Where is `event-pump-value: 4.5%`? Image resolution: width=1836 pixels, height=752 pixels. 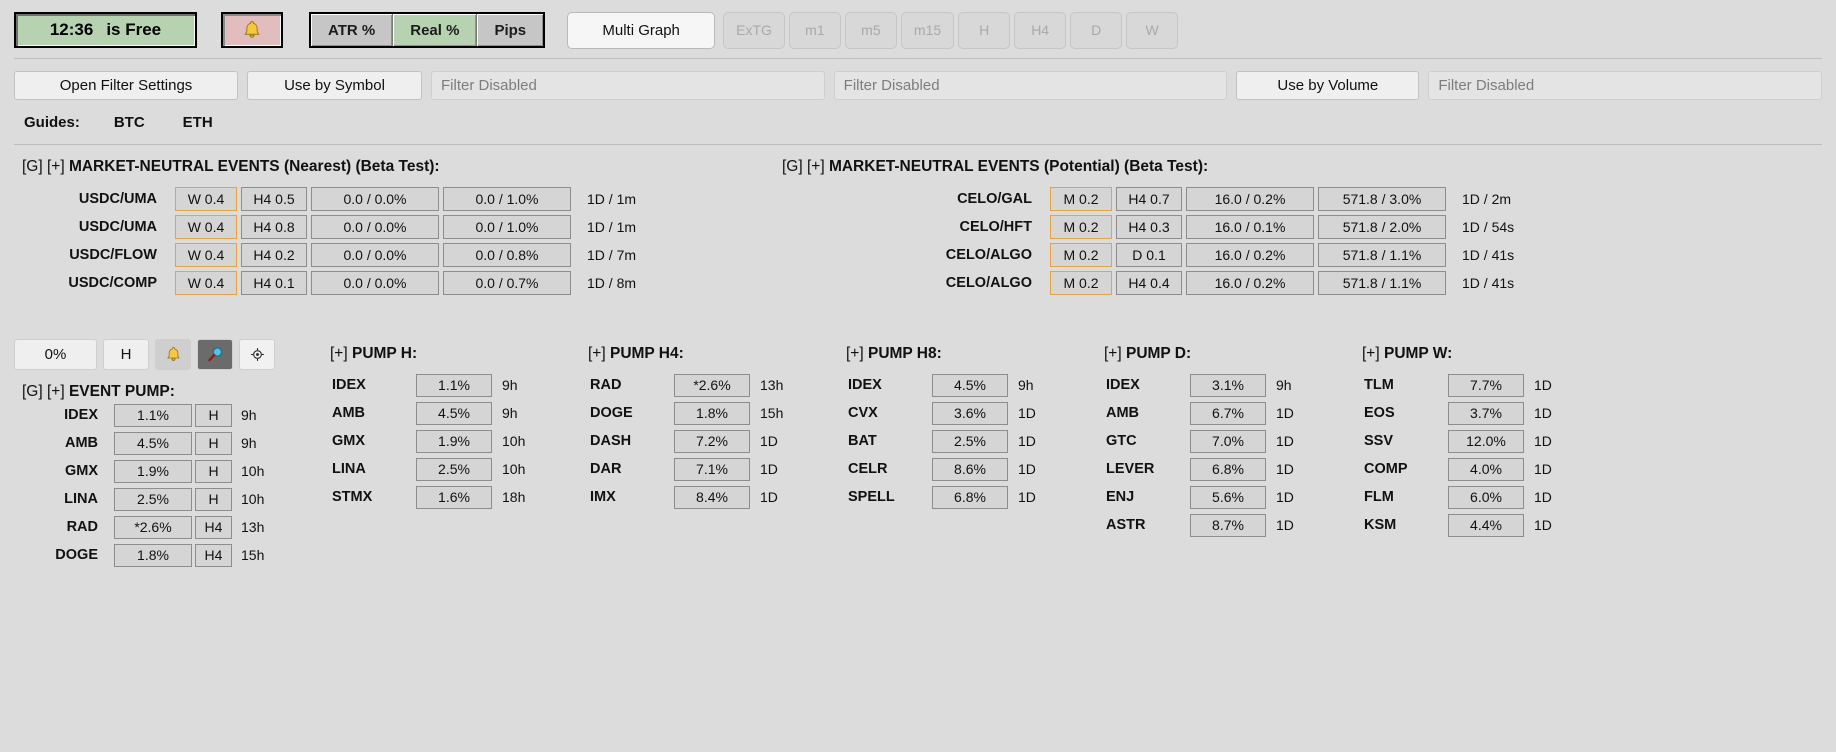 event-pump-value: 4.5% is located at coordinates (153, 443).